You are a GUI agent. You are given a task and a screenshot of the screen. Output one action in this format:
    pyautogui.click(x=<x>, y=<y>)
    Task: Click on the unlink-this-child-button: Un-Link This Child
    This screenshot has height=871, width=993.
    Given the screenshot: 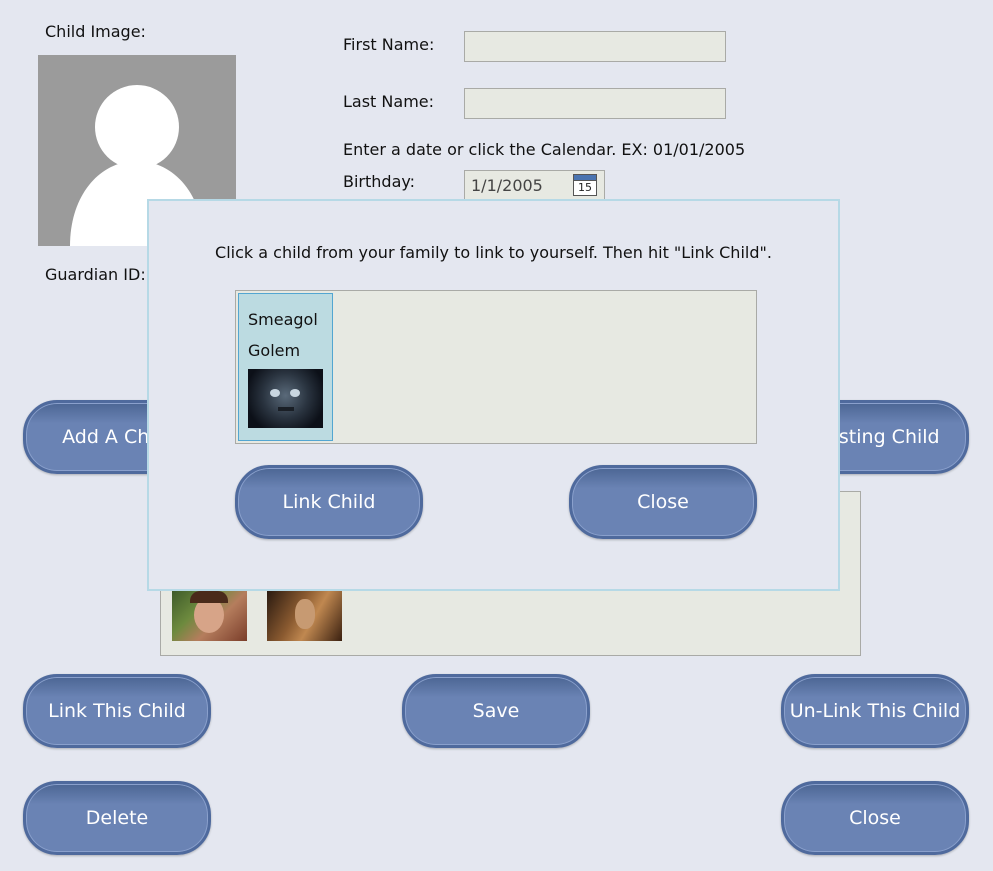 What is the action you would take?
    pyautogui.click(x=875, y=711)
    